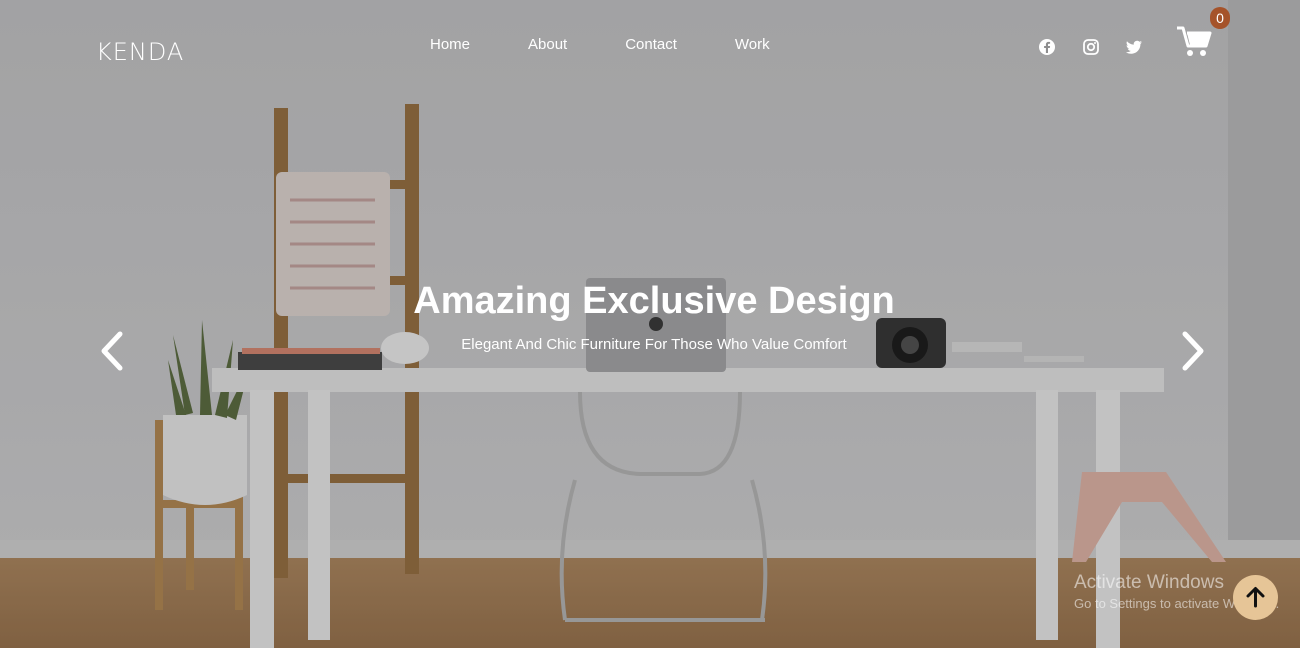 The image size is (1300, 648). I want to click on nav-link-contact: Contact, so click(651, 44).